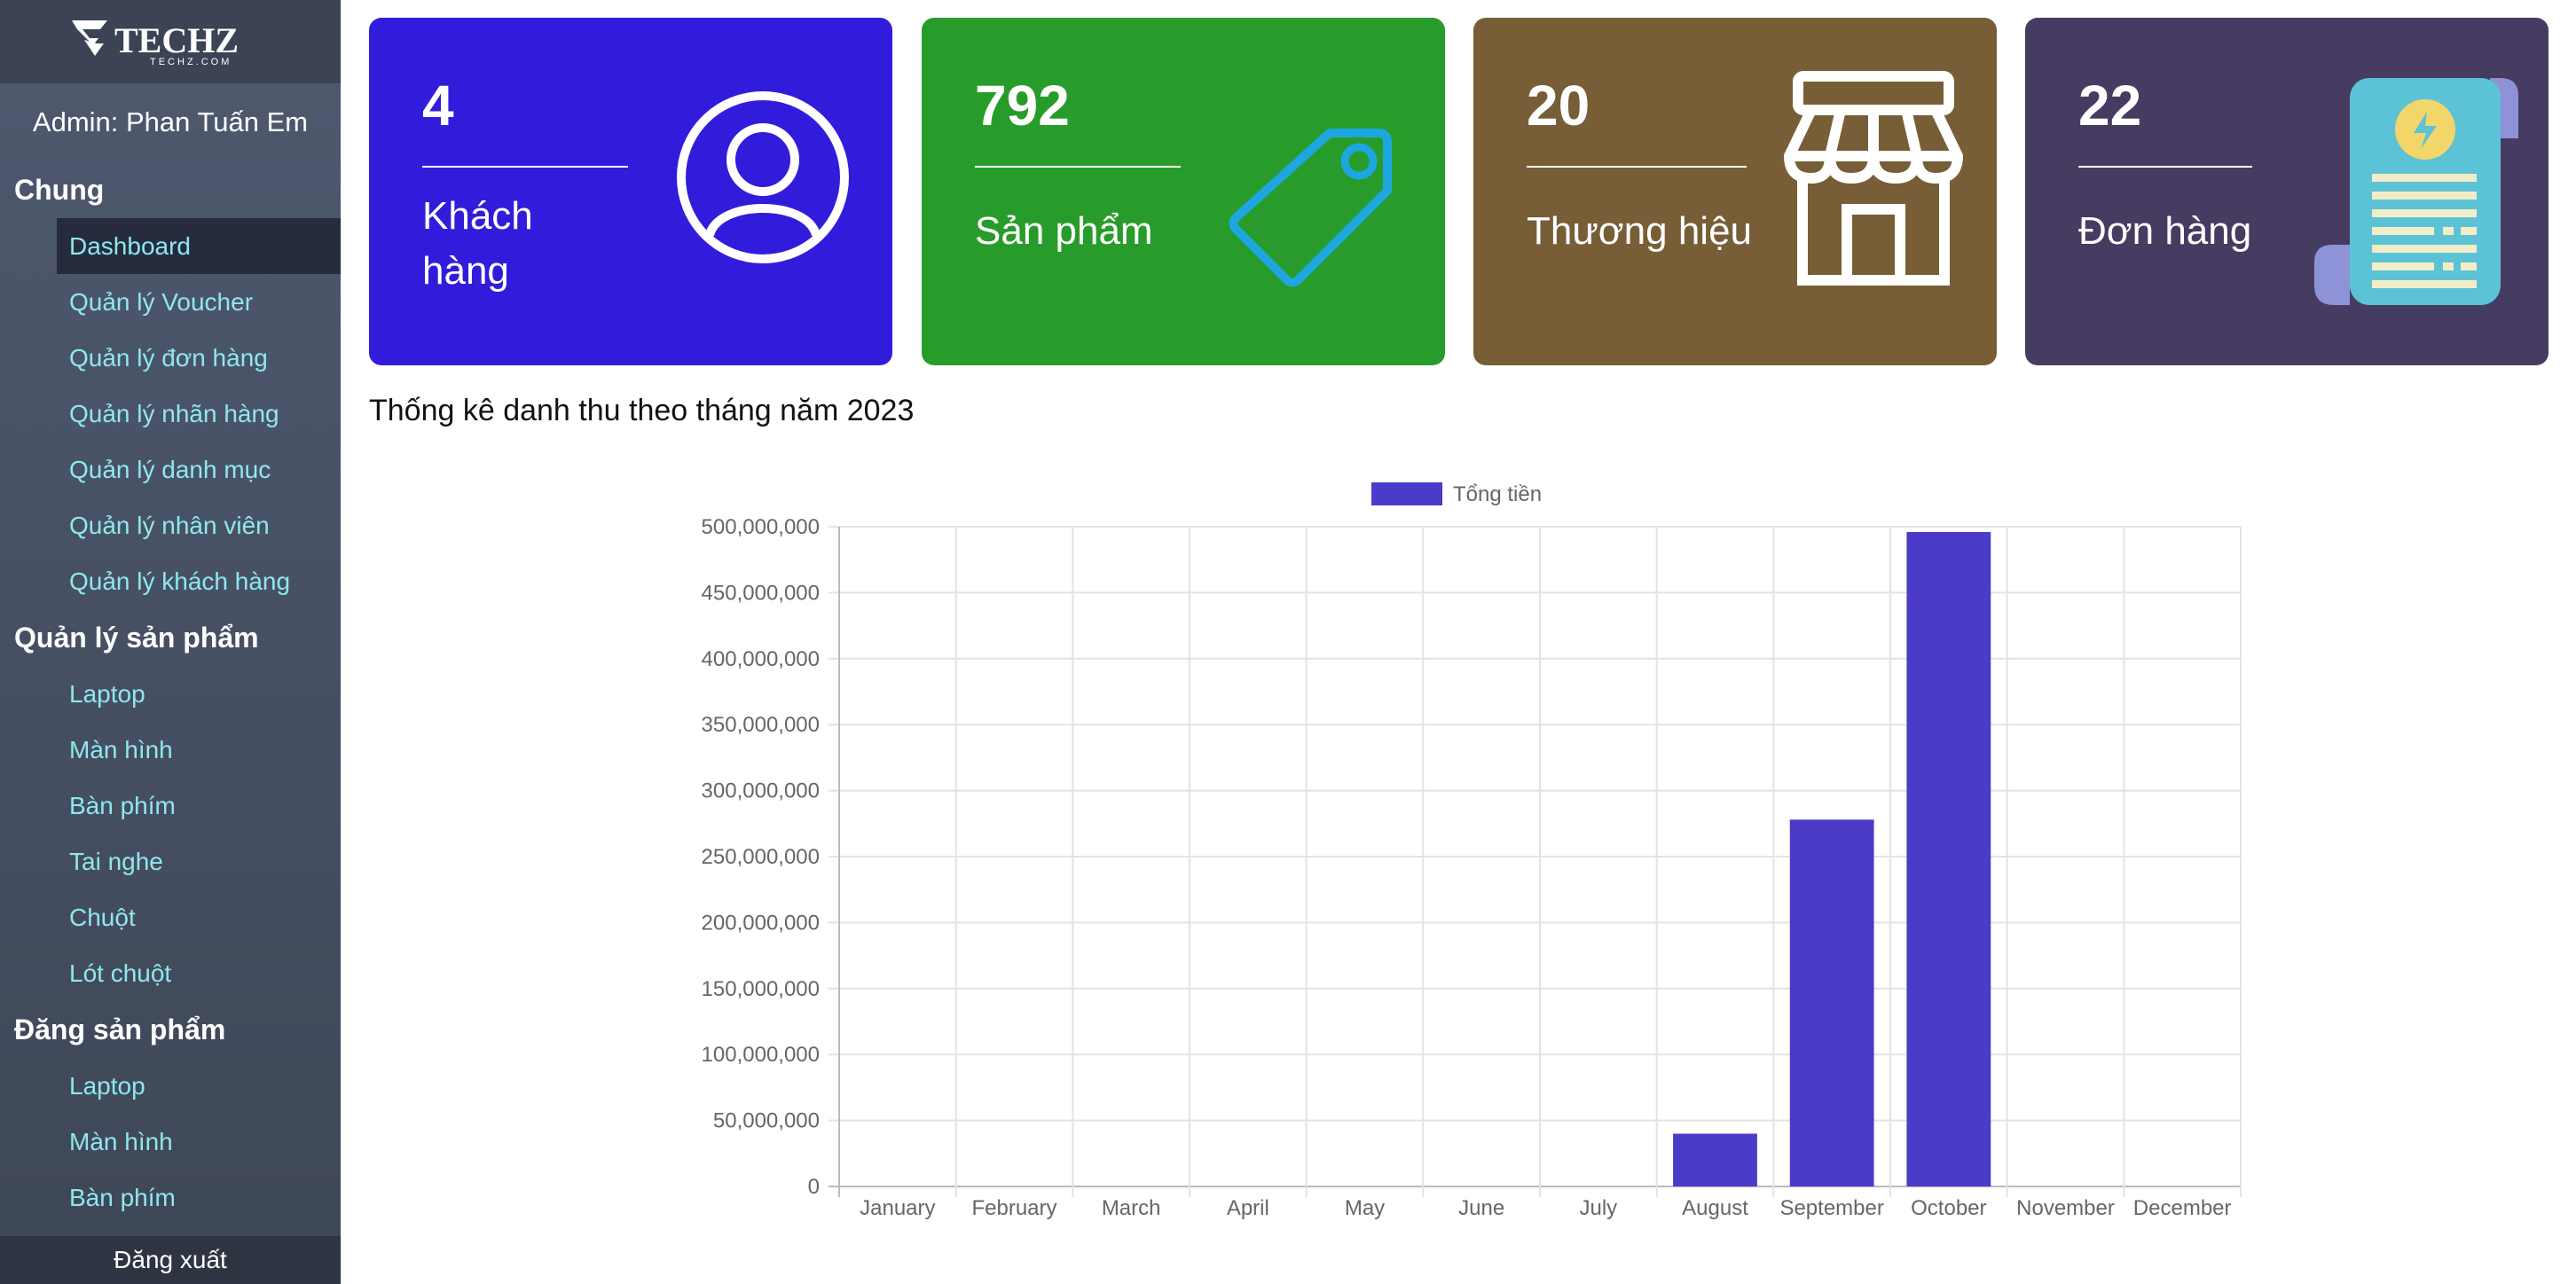 The width and height of the screenshot is (2576, 1284). Describe the element at coordinates (761, 725) in the screenshot. I see `y-tick-label: 350,000,000` at that location.